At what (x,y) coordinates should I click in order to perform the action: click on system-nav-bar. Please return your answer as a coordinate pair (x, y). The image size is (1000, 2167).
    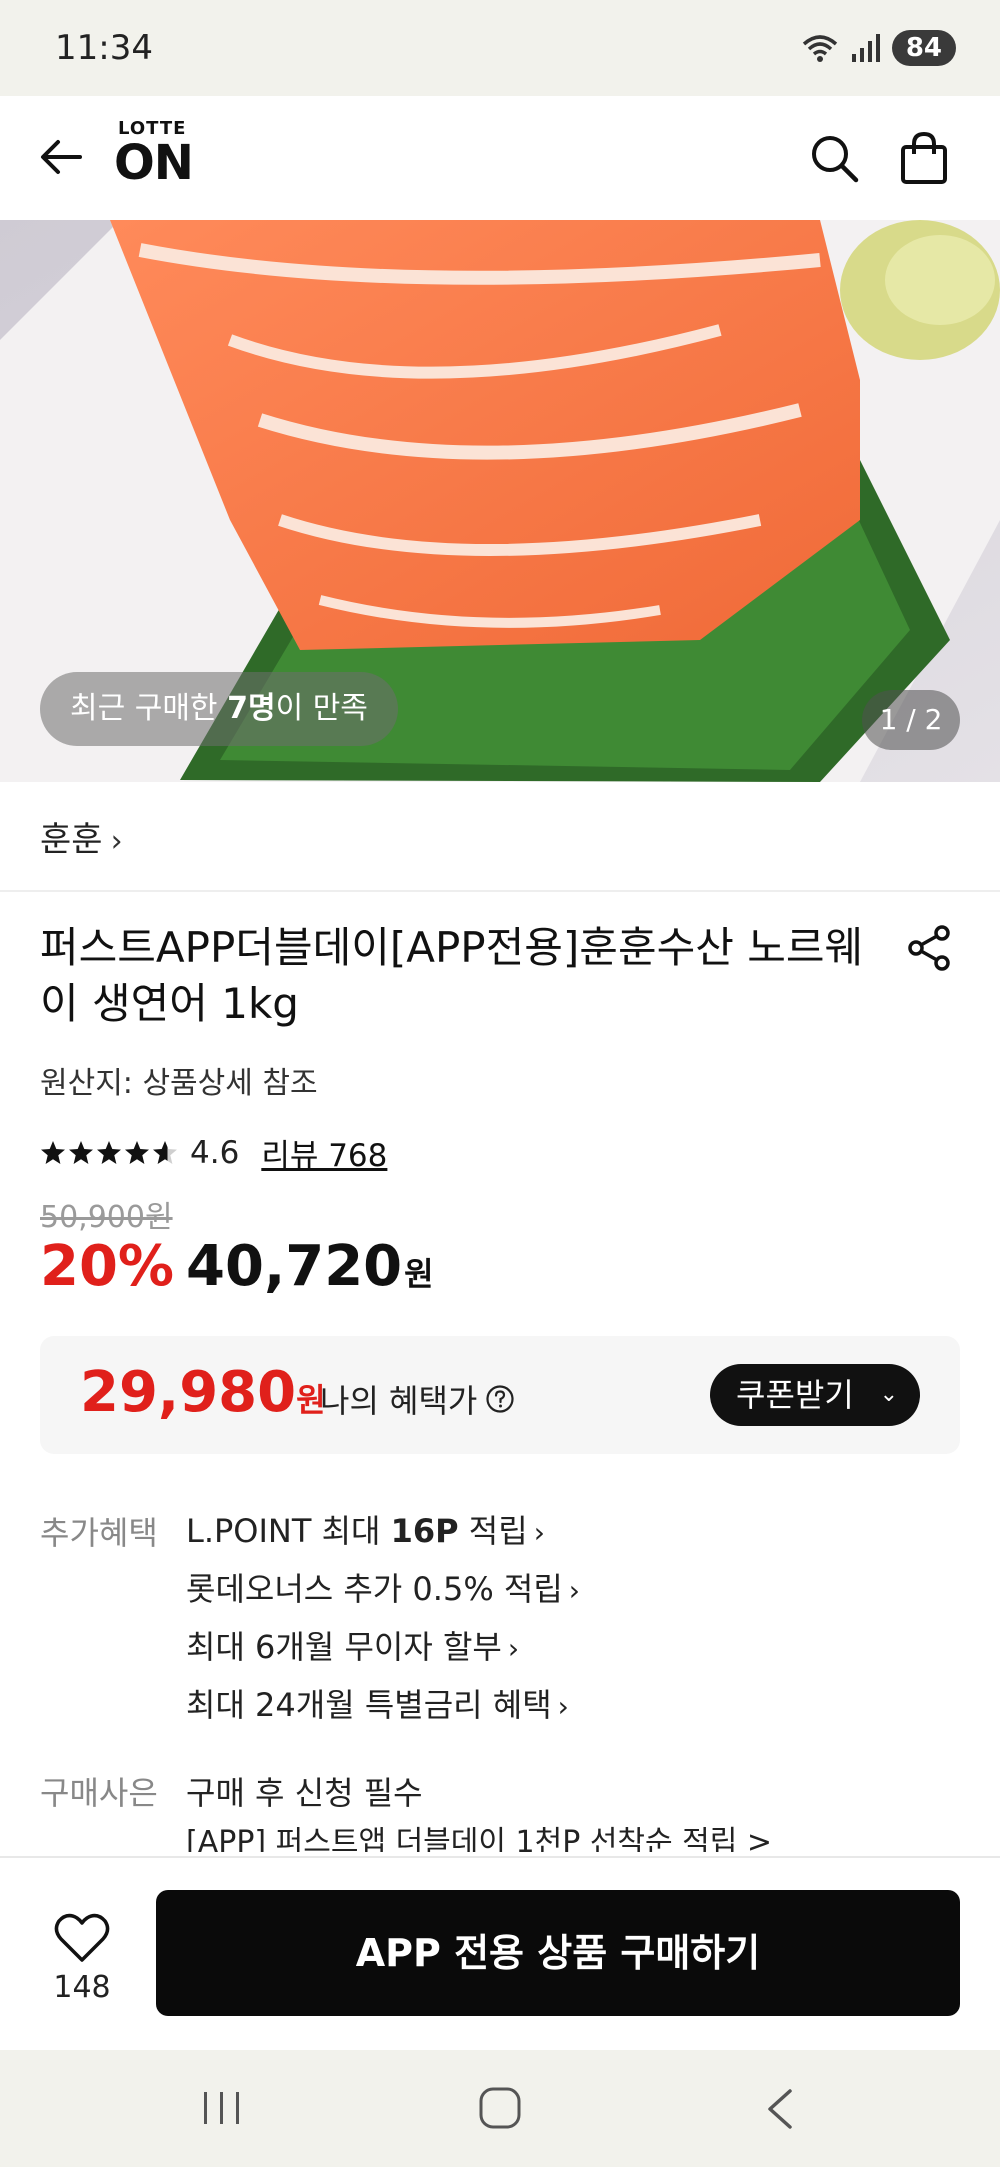
    Looking at the image, I should click on (500, 2108).